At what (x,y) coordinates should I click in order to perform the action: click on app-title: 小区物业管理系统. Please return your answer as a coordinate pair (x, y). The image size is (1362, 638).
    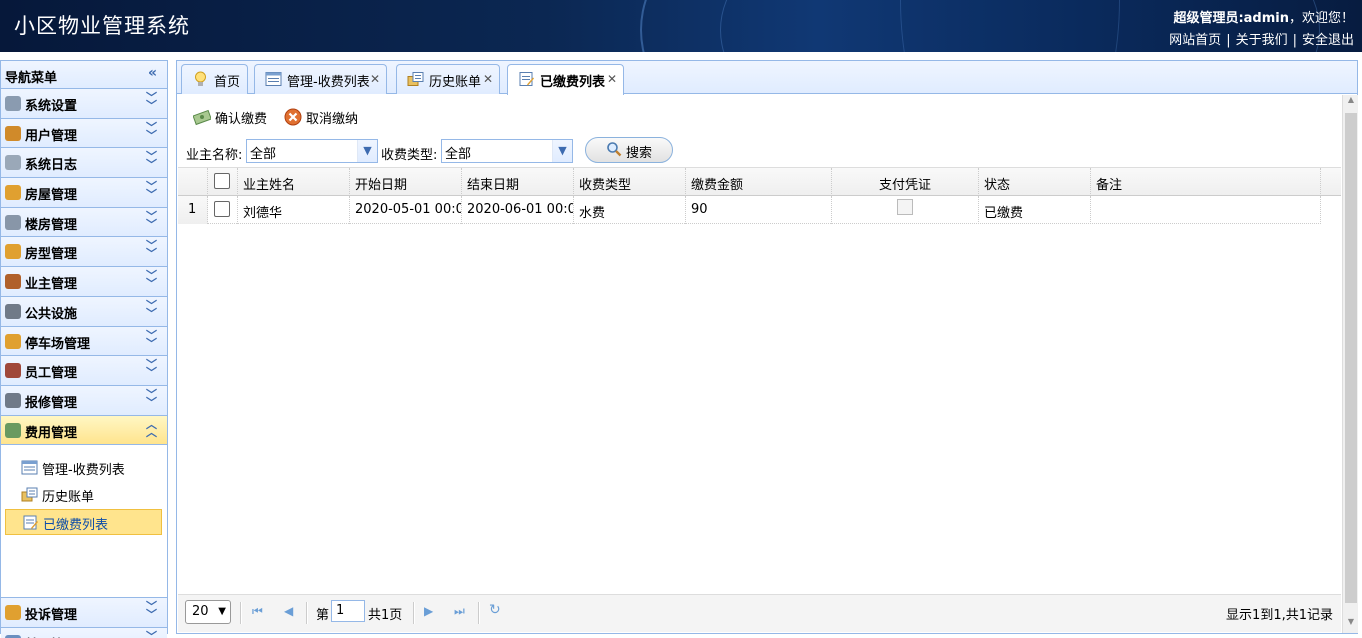
    Looking at the image, I should click on (102, 26).